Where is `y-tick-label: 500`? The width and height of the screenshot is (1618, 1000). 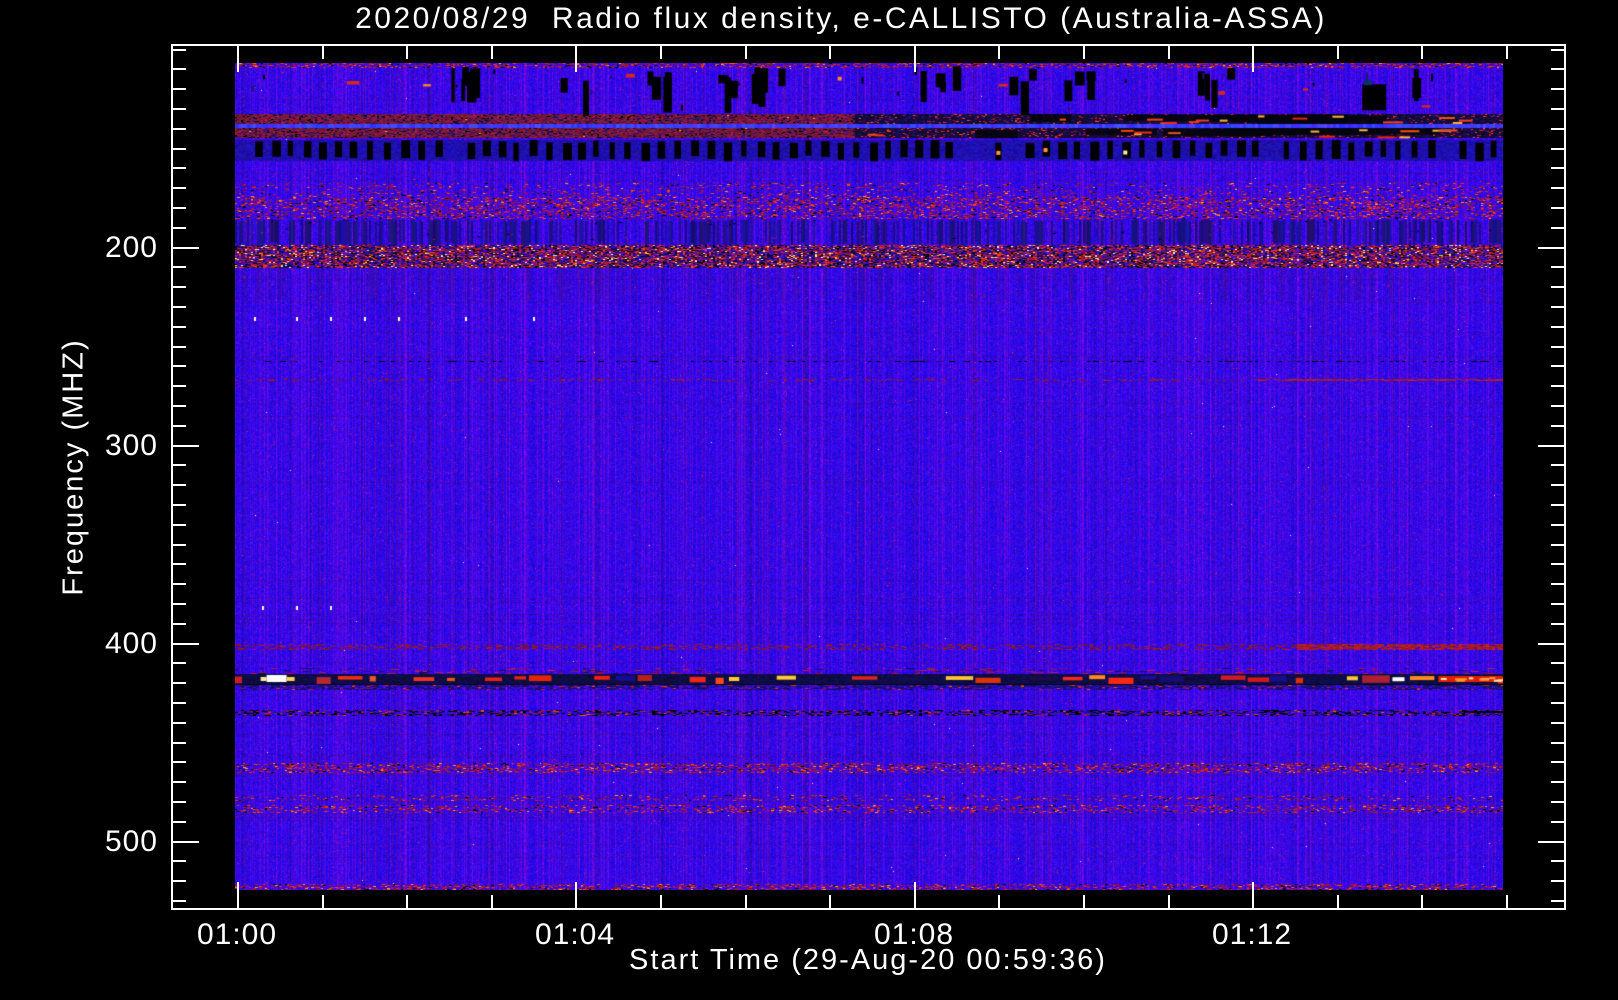
y-tick-label: 500 is located at coordinates (131, 841).